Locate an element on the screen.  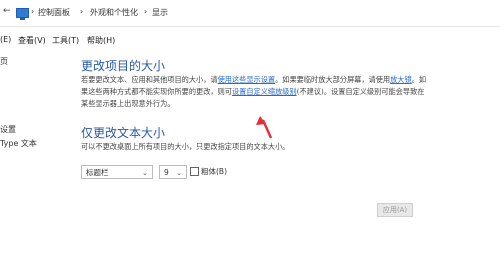
menu-help: 帮助(H) is located at coordinates (101, 40).